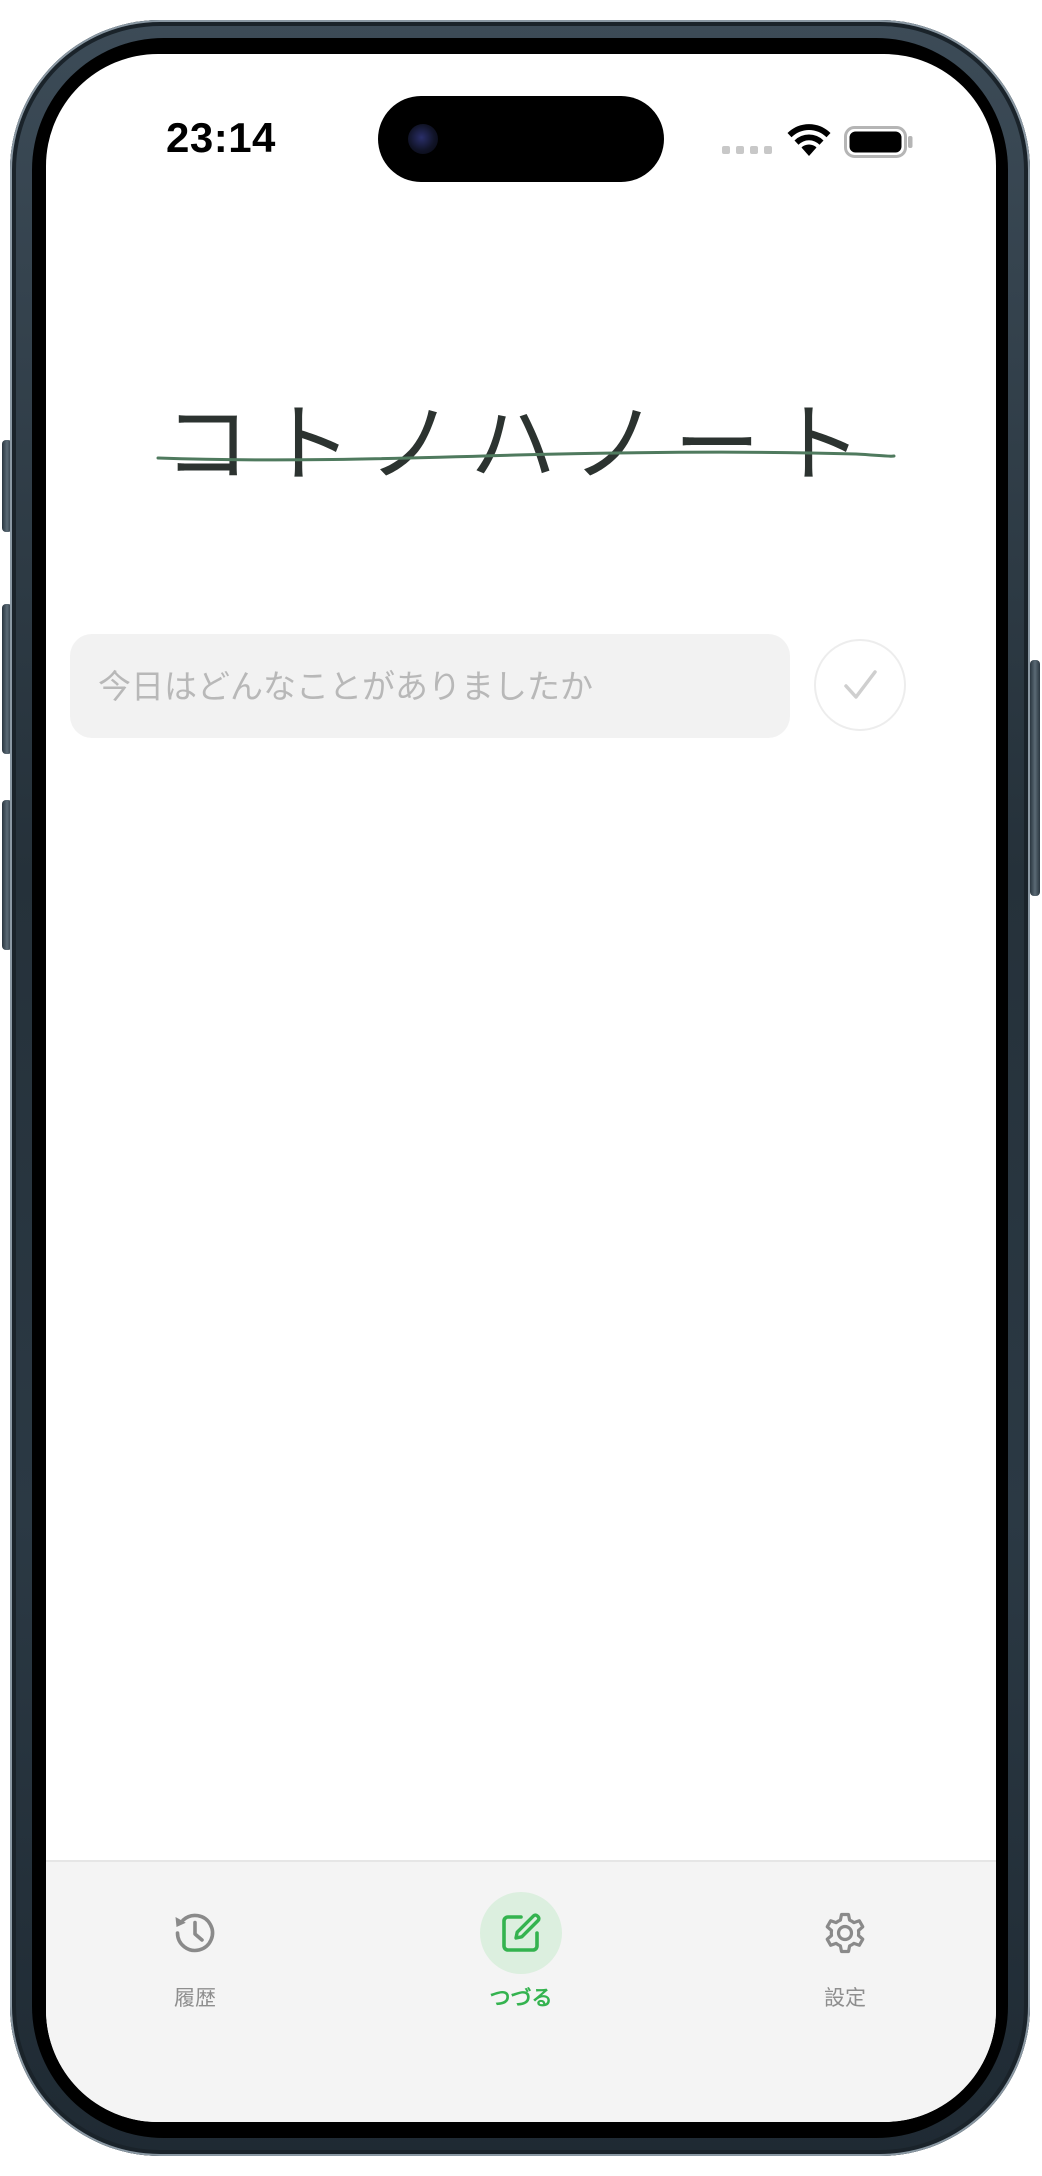  I want to click on tab-history-label: 履歴, so click(195, 1998).